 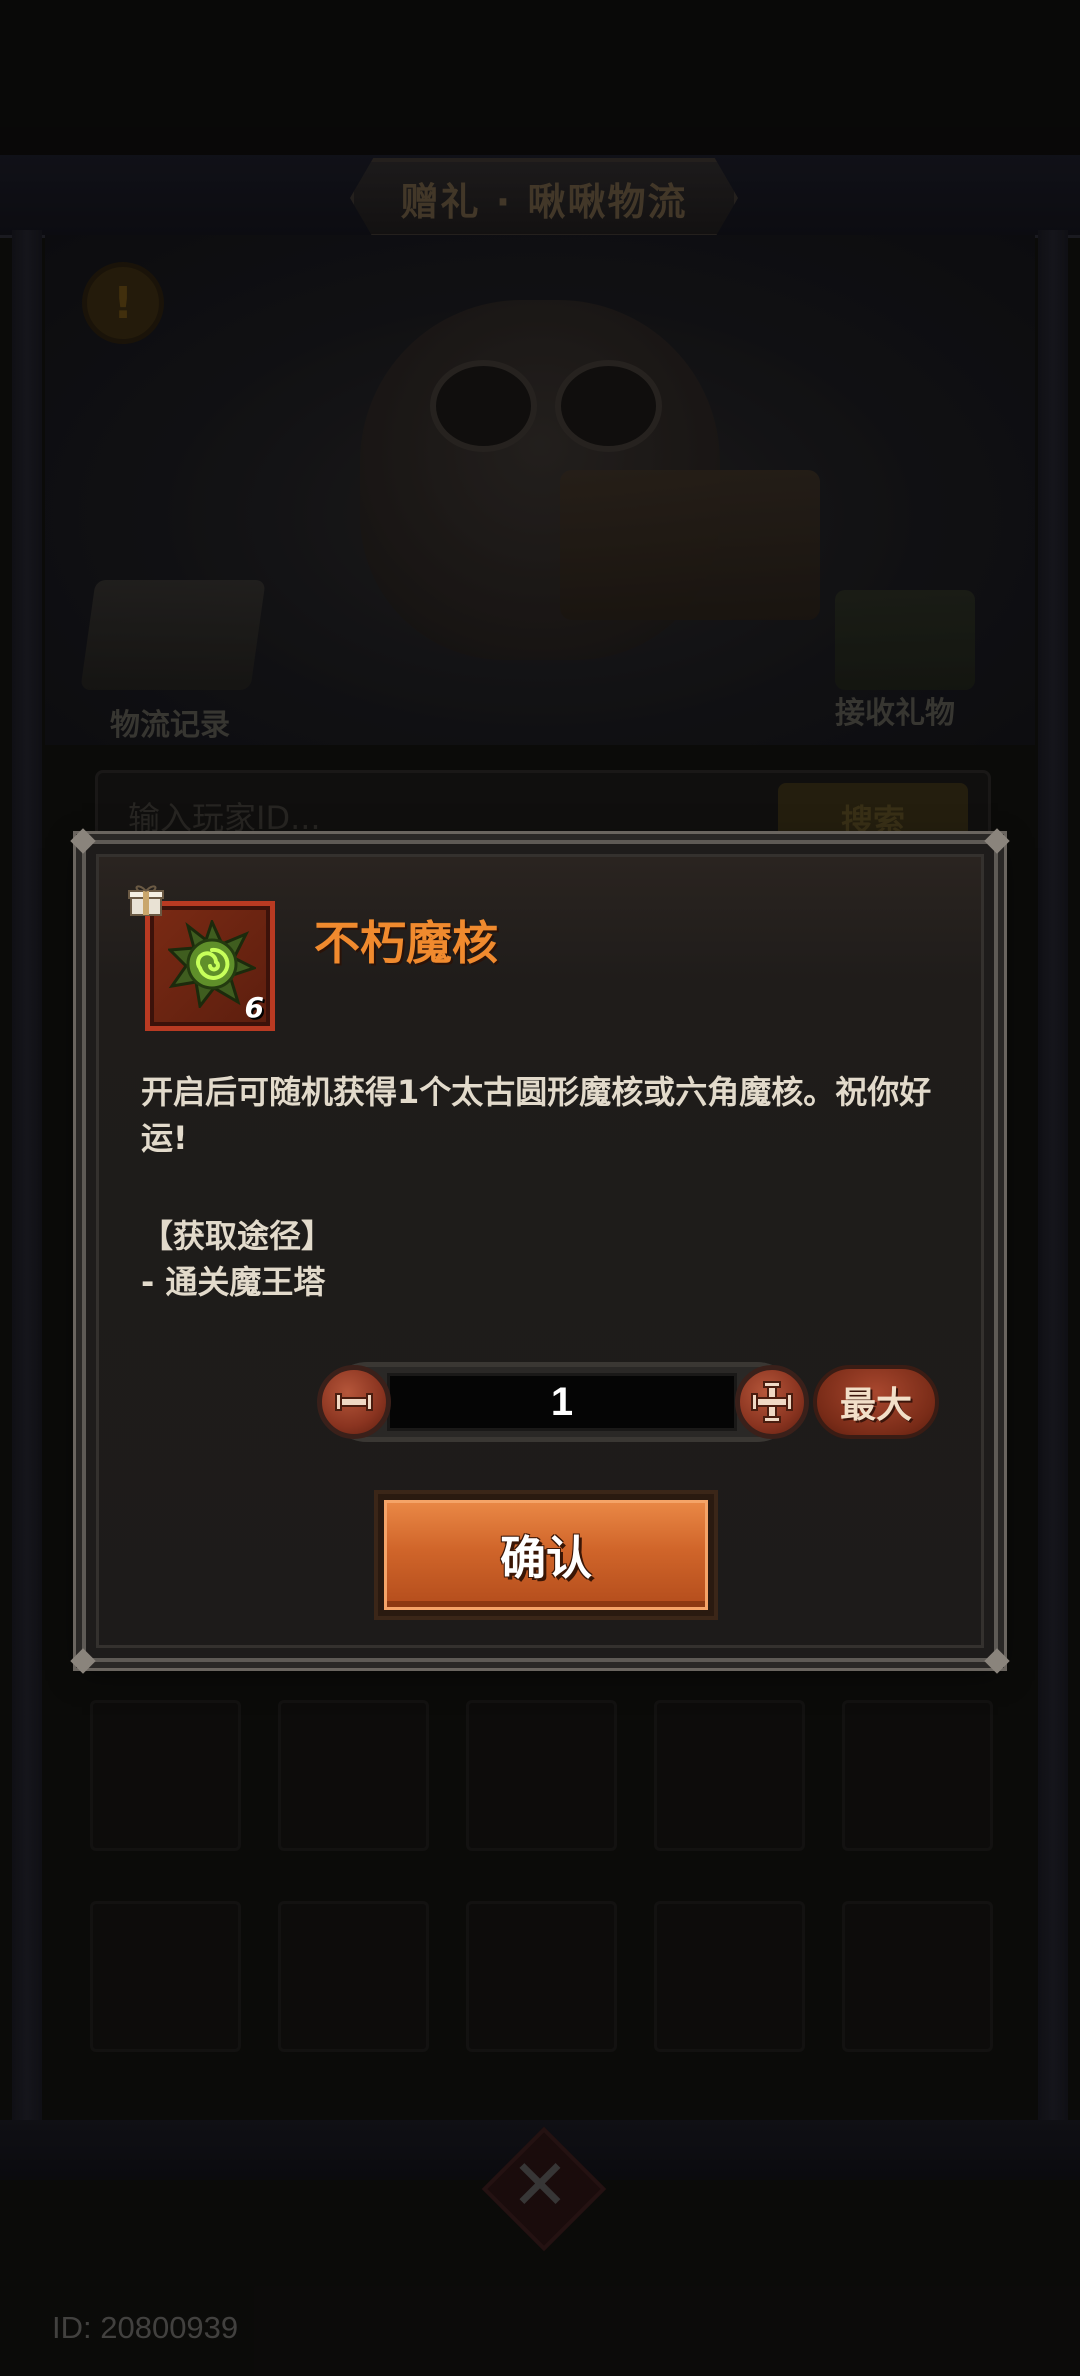 I want to click on item-icon-frame: 6, so click(x=210, y=966).